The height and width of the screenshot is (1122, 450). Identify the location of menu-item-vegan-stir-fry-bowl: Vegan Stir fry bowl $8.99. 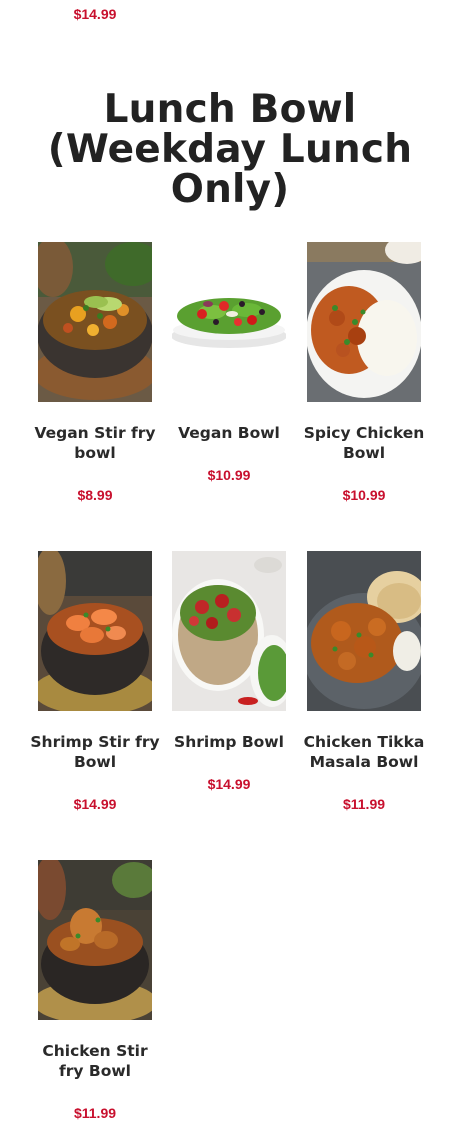
(95, 372).